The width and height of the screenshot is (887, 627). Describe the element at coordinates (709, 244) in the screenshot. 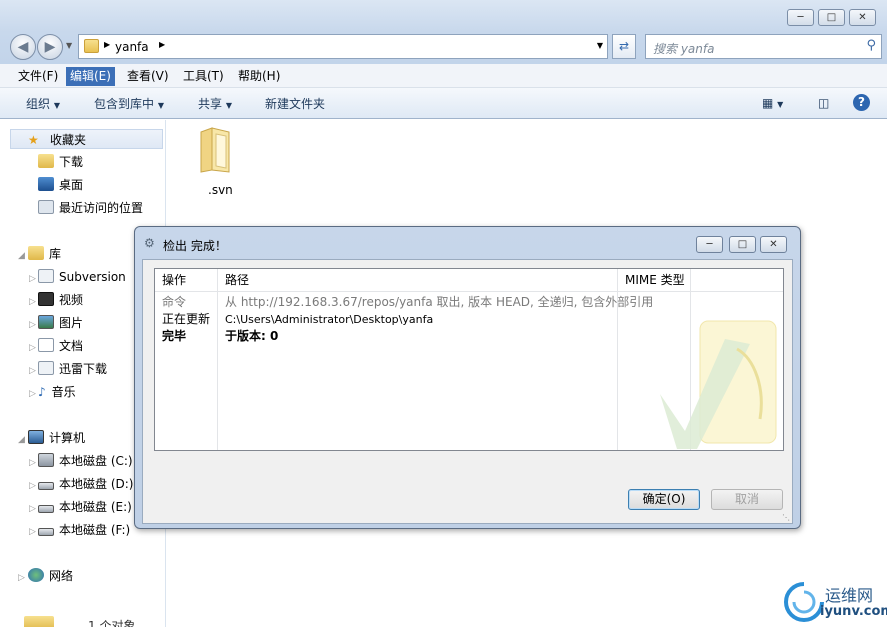

I see `dialog-minimize-button: ─` at that location.